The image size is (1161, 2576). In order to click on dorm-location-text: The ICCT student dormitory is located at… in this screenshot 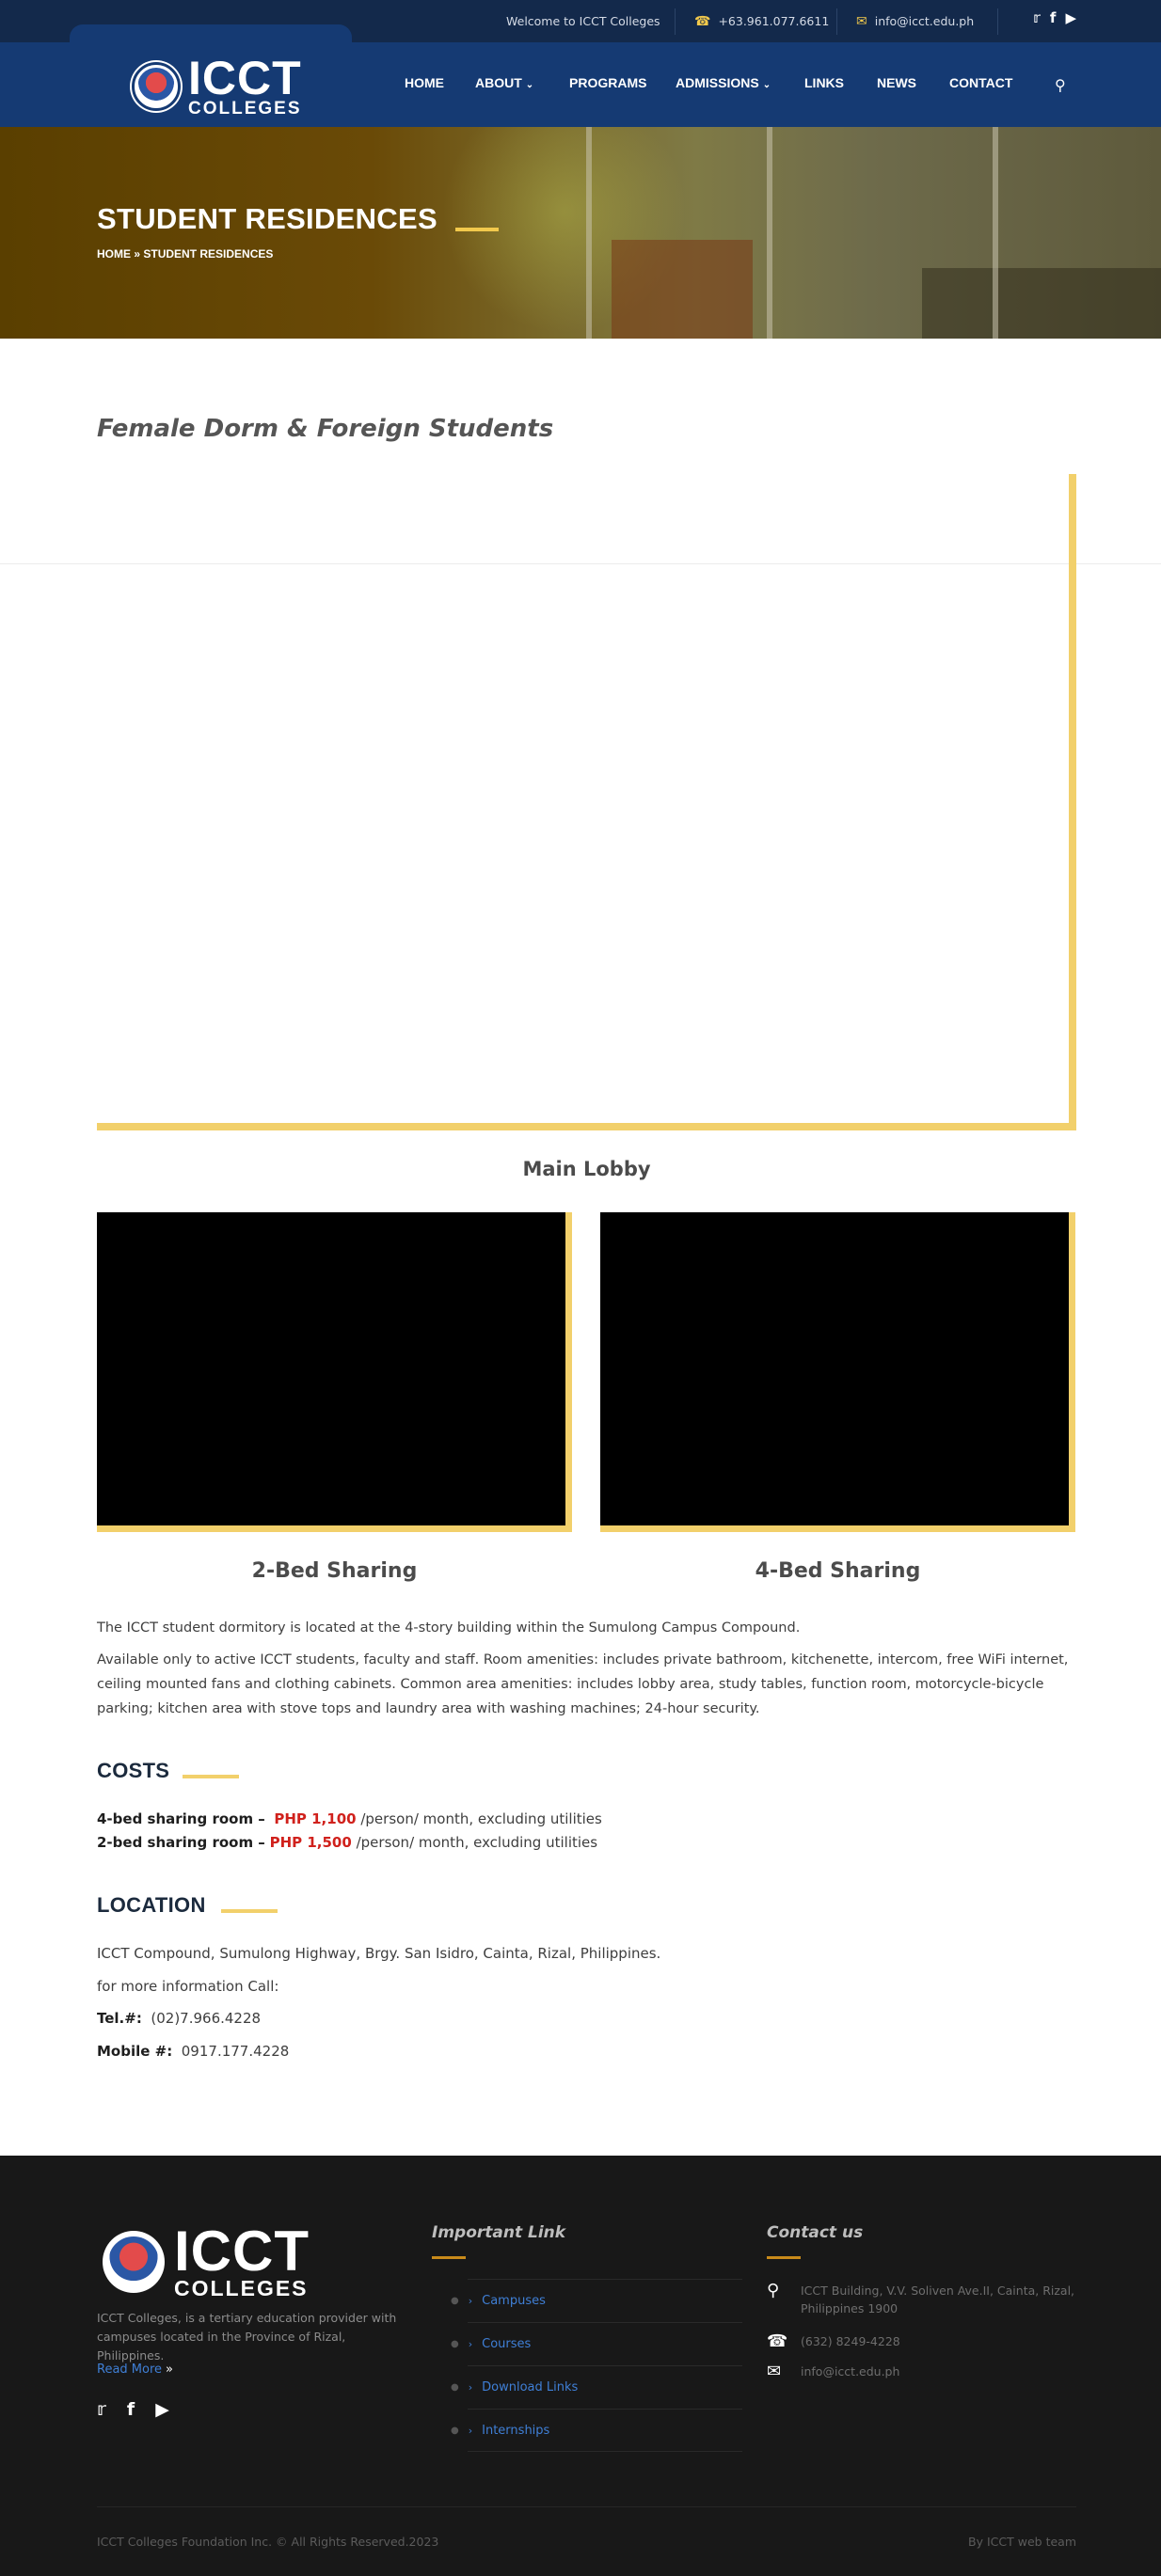, I will do `click(449, 1628)`.